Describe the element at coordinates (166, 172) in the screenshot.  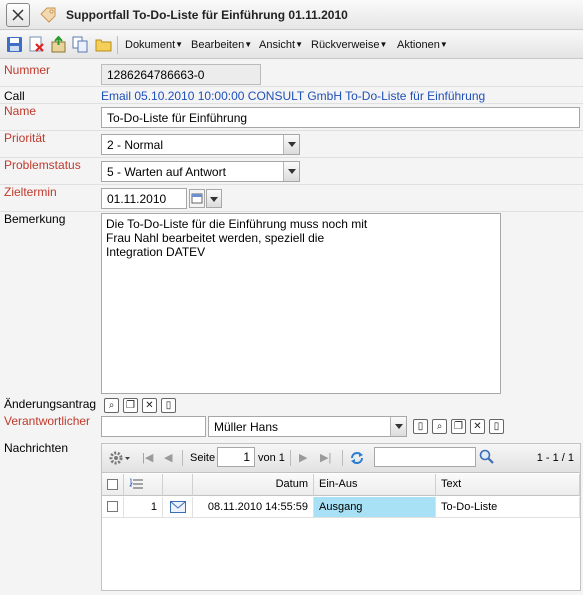
I see `problemstatus-value: 5 - Warten auf Antwort` at that location.